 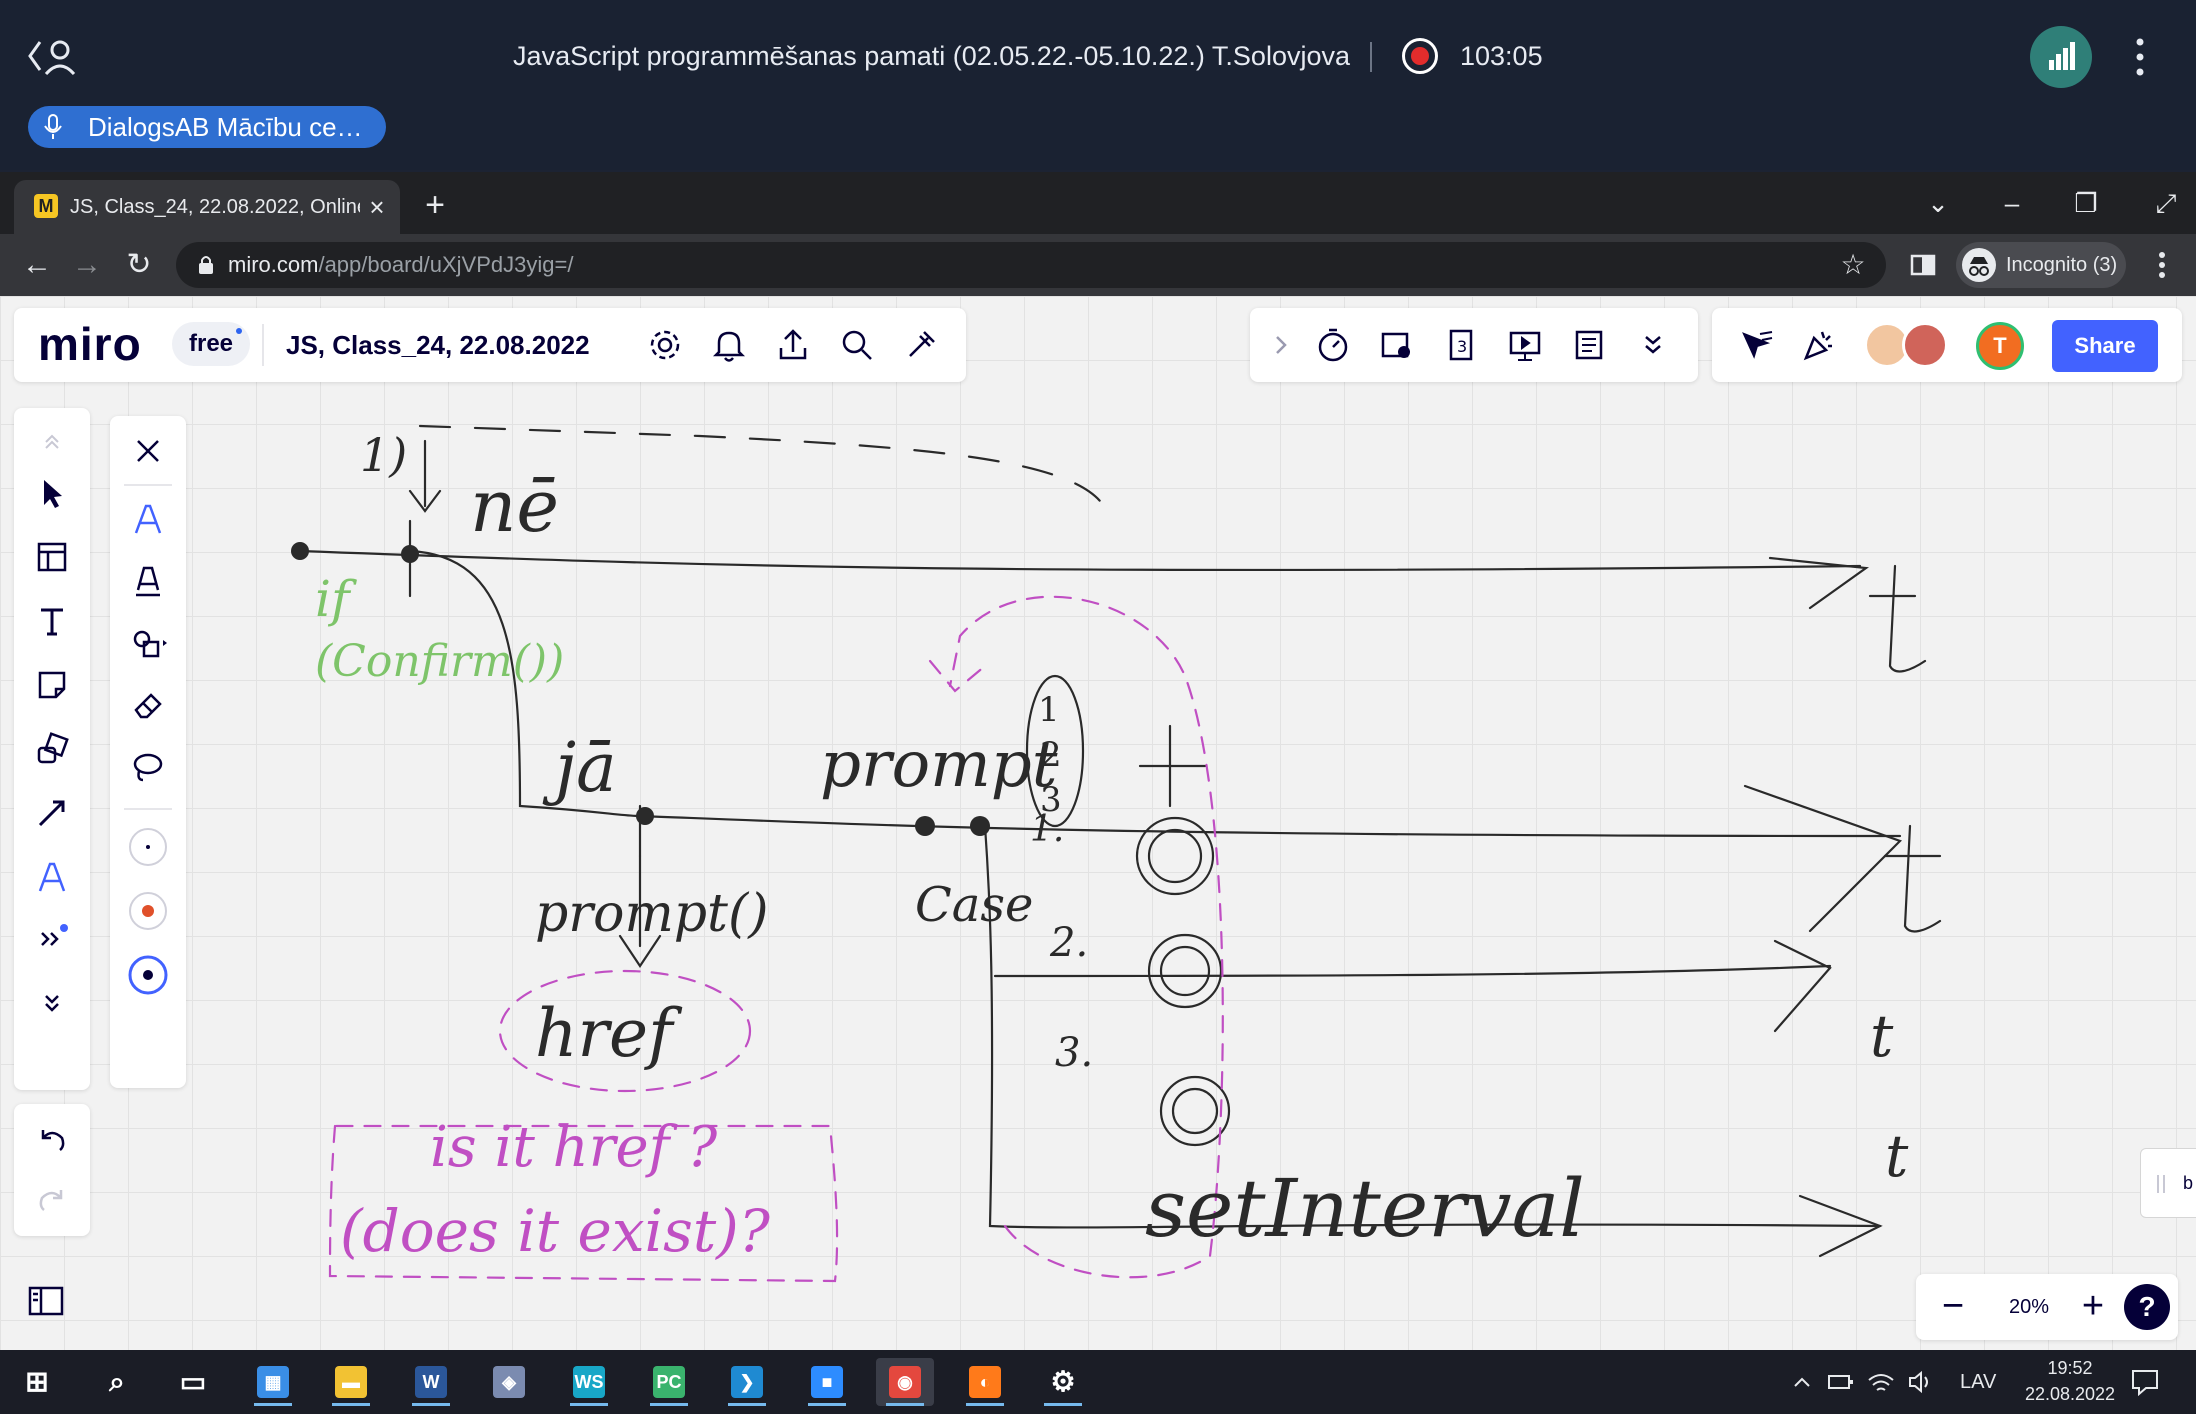 What do you see at coordinates (1802, 1382) in the screenshot?
I see `tray-chevron-up-icon` at bounding box center [1802, 1382].